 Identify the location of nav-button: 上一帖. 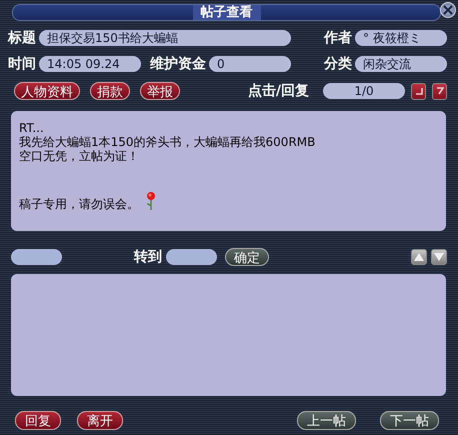
(326, 420).